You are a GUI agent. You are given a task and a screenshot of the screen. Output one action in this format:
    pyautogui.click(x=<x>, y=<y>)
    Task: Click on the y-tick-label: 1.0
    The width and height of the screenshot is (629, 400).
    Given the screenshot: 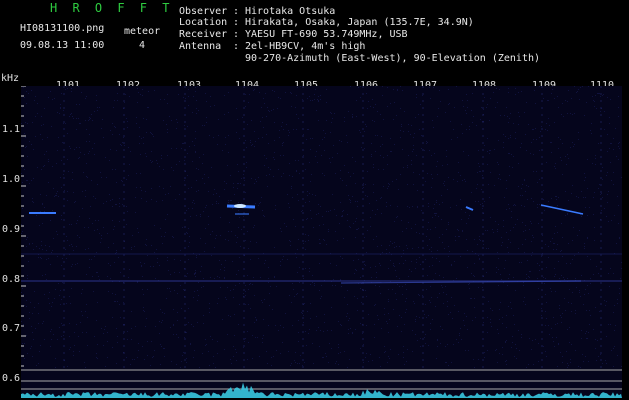 What is the action you would take?
    pyautogui.click(x=11, y=179)
    